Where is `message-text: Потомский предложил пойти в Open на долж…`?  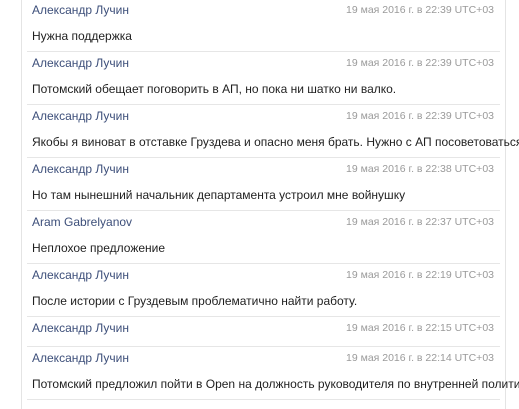 message-text: Потомский предложил пойти в Open на долж… is located at coordinates (275, 384).